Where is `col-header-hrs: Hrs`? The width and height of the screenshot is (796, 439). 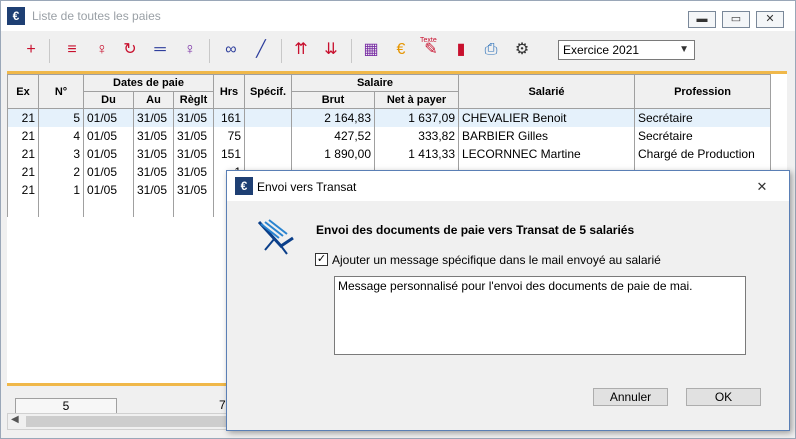
col-header-hrs: Hrs is located at coordinates (229, 91).